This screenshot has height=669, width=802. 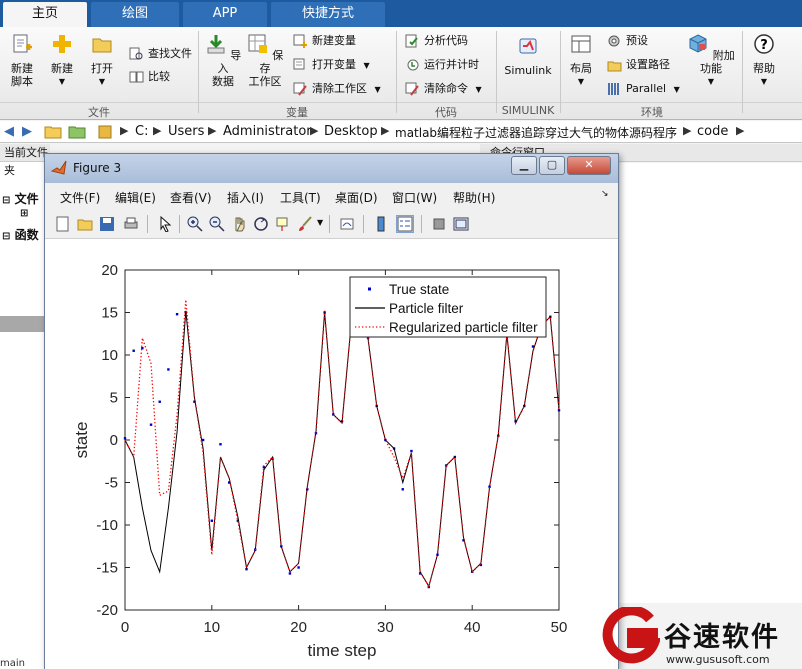 I want to click on help-button: ? 帮助 ▼, so click(x=764, y=60).